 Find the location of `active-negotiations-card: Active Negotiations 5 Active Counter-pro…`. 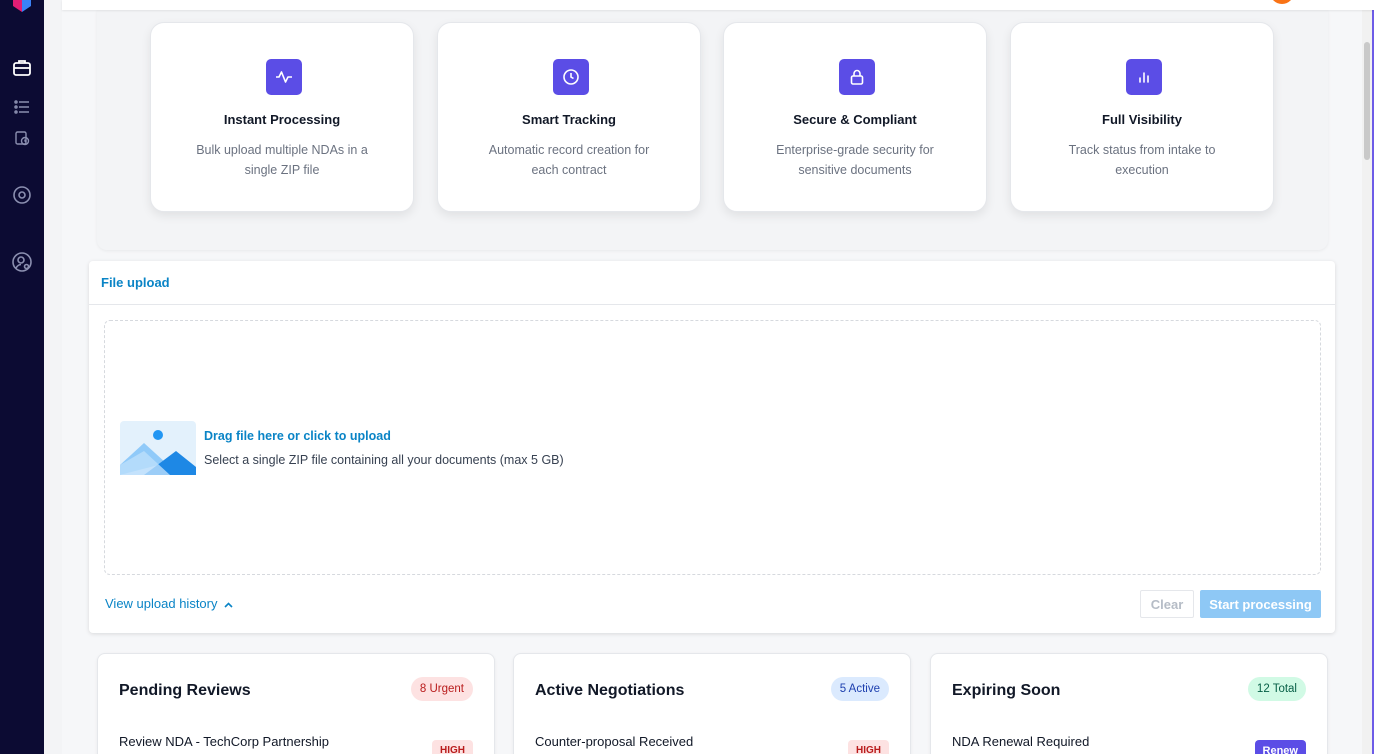

active-negotiations-card: Active Negotiations 5 Active Counter-pro… is located at coordinates (712, 703).